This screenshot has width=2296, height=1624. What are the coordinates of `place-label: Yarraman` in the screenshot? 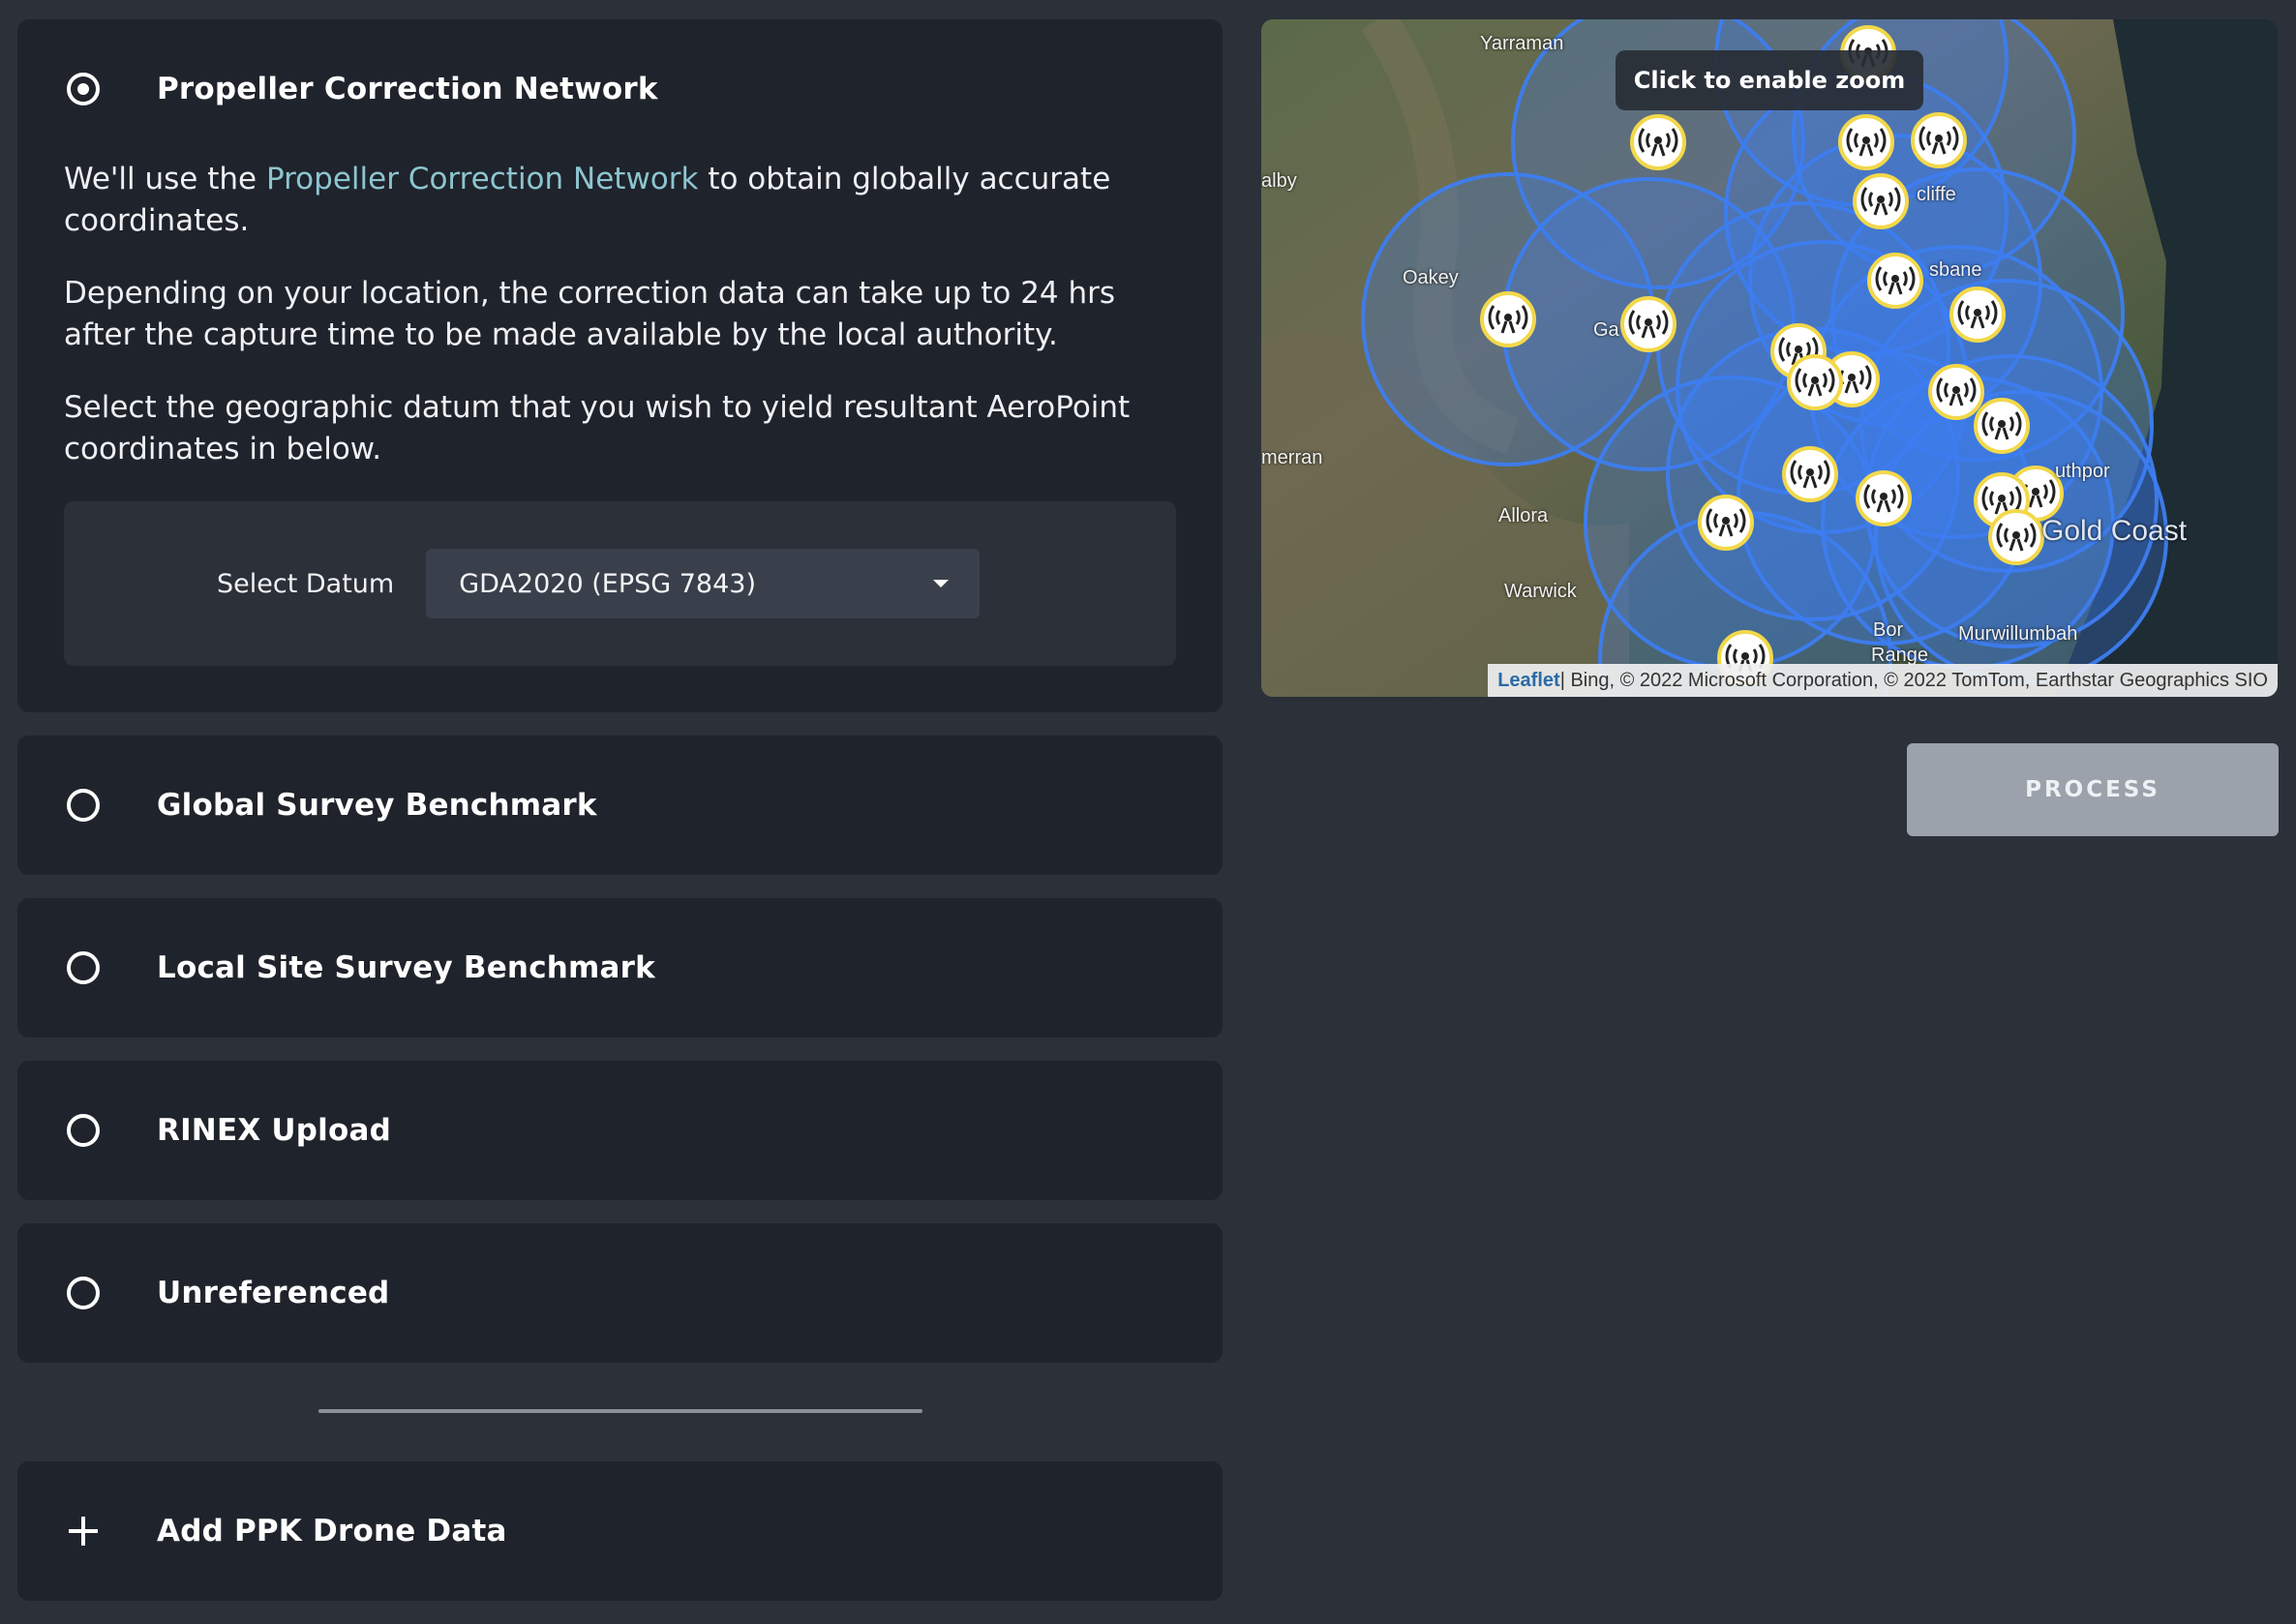 It's located at (1522, 44).